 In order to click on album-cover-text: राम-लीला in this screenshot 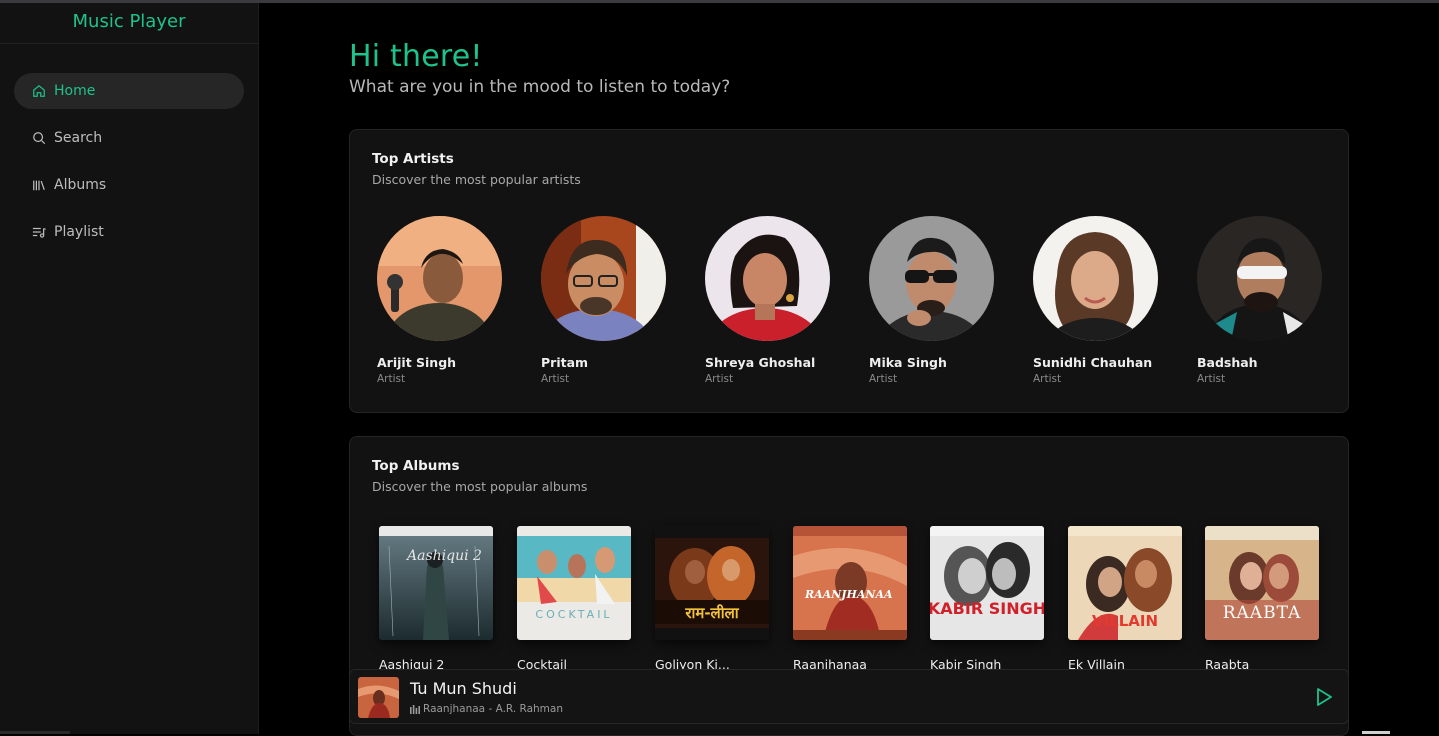, I will do `click(711, 613)`.